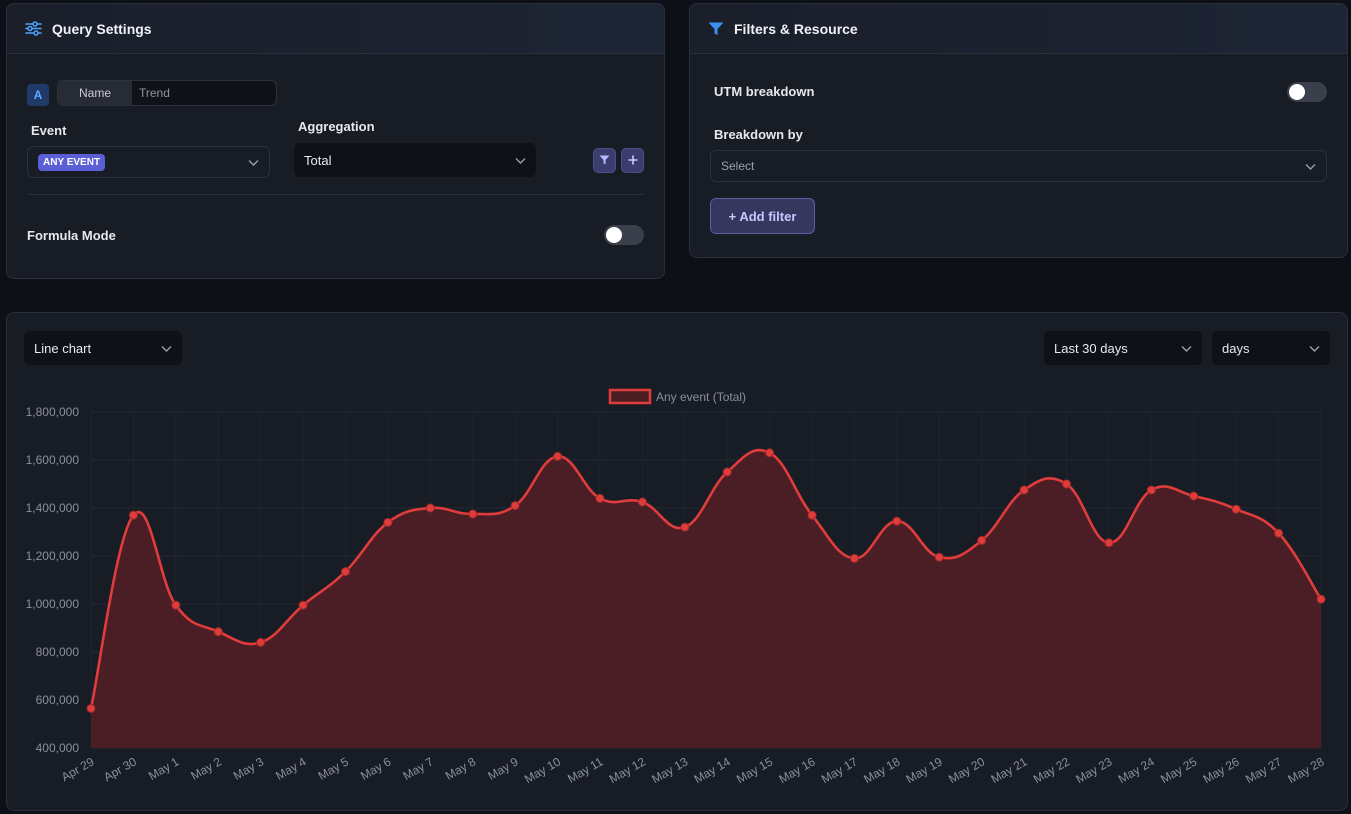  I want to click on formula-mode-toggle, so click(624, 235).